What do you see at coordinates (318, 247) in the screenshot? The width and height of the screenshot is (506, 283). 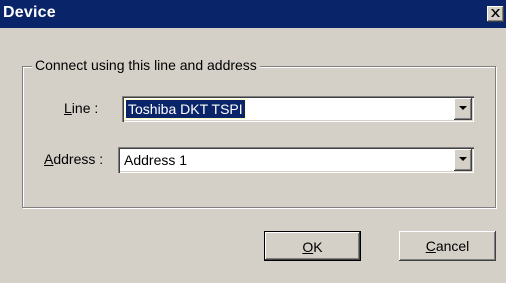 I see `ok-label: K` at bounding box center [318, 247].